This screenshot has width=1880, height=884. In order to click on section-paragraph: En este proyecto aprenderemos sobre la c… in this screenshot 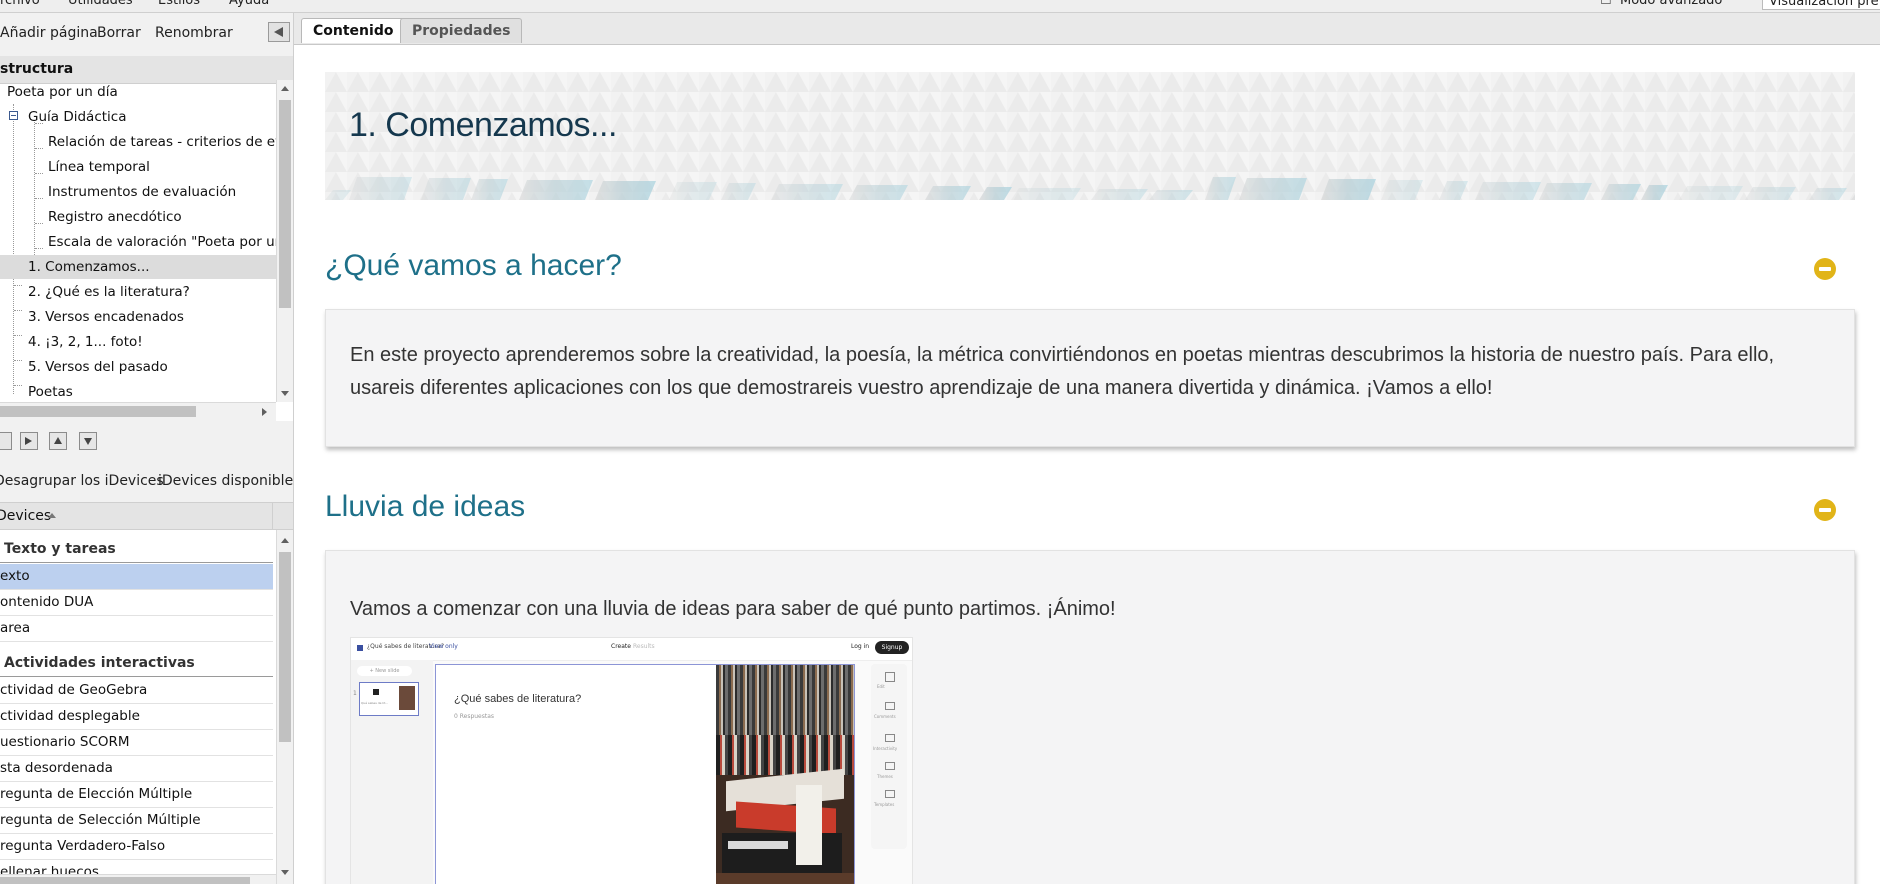, I will do `click(1090, 372)`.